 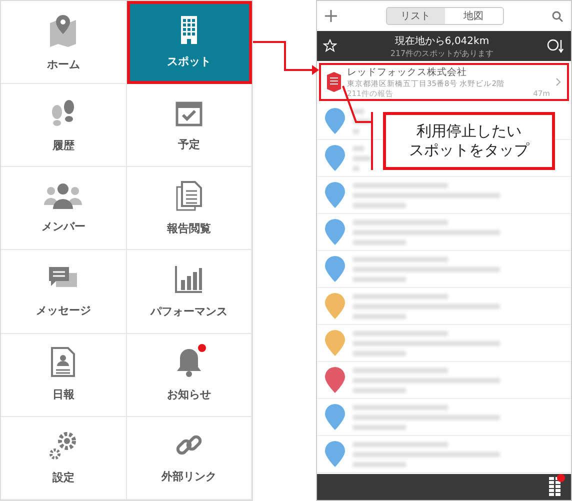 I want to click on menu-label: メッセージ, so click(x=63, y=310).